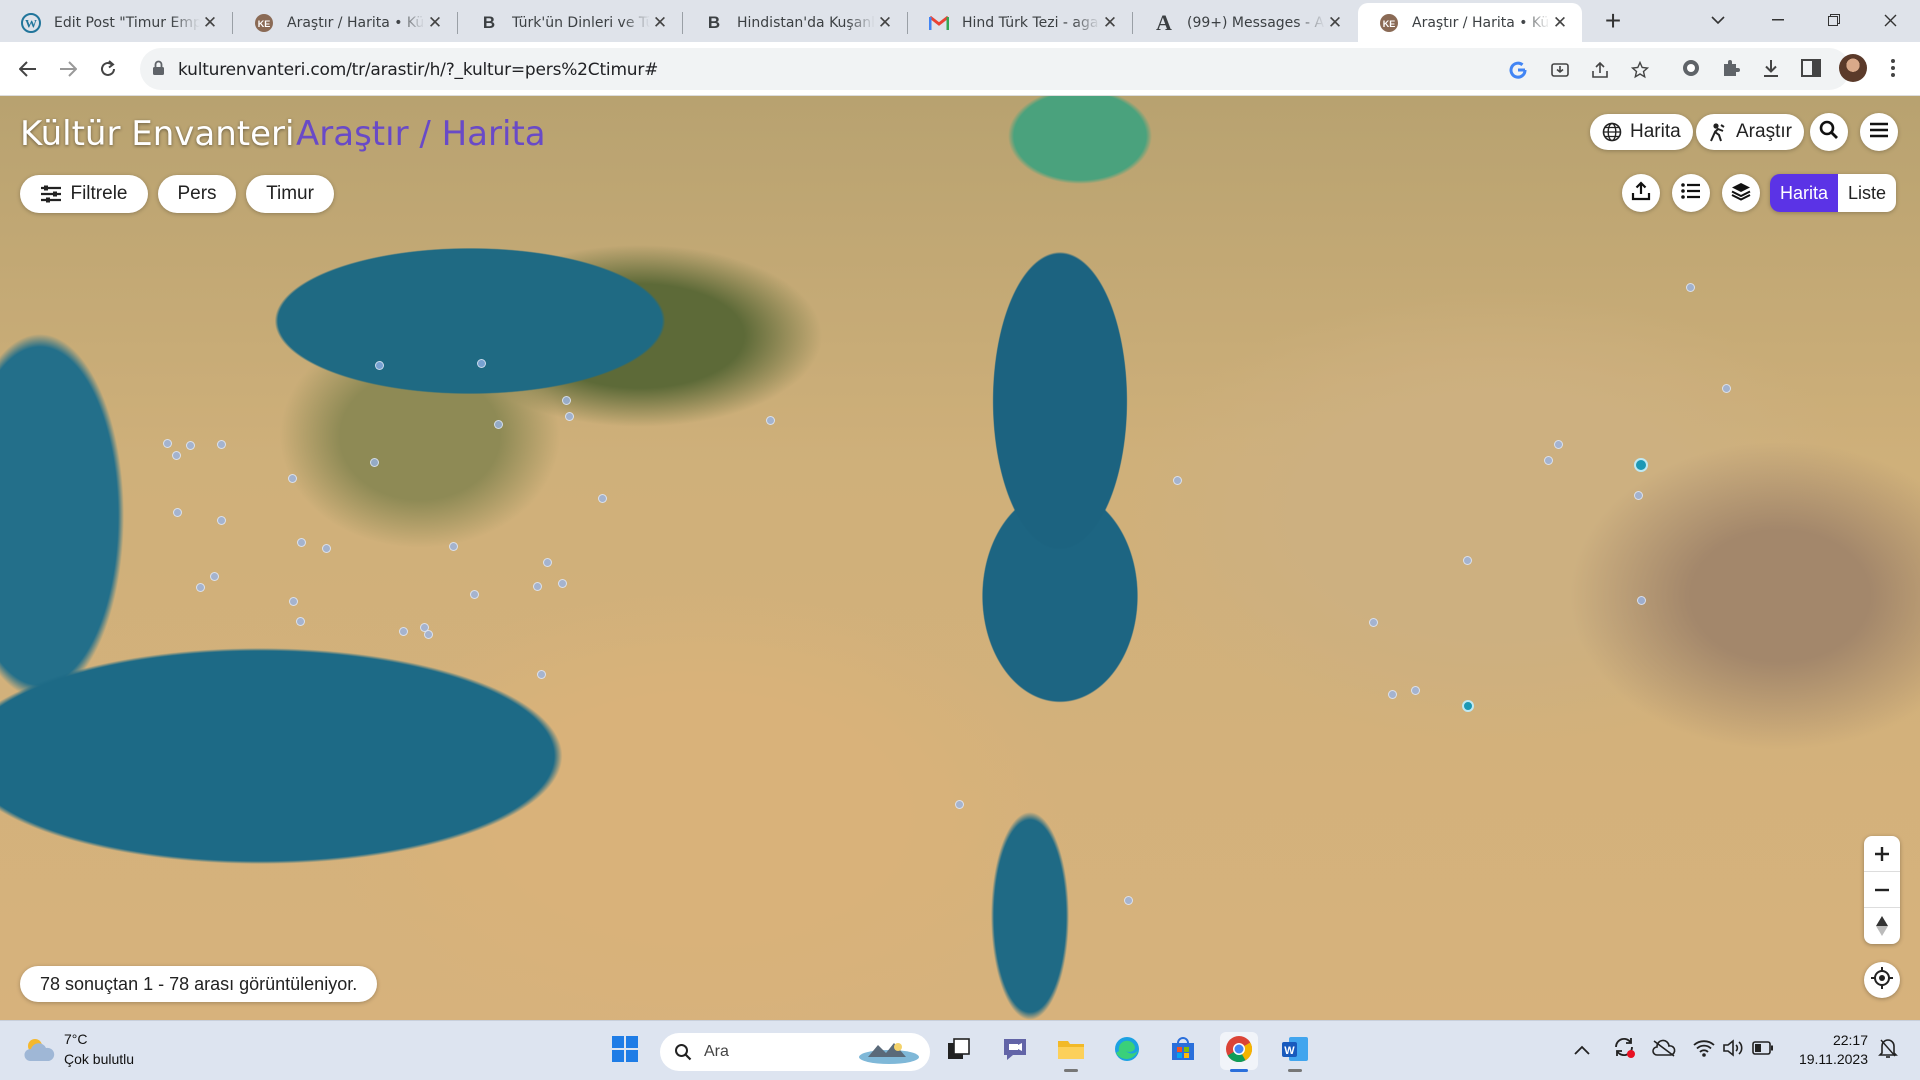 The width and height of the screenshot is (1920, 1080). I want to click on onedrive-icon, so click(1664, 1050).